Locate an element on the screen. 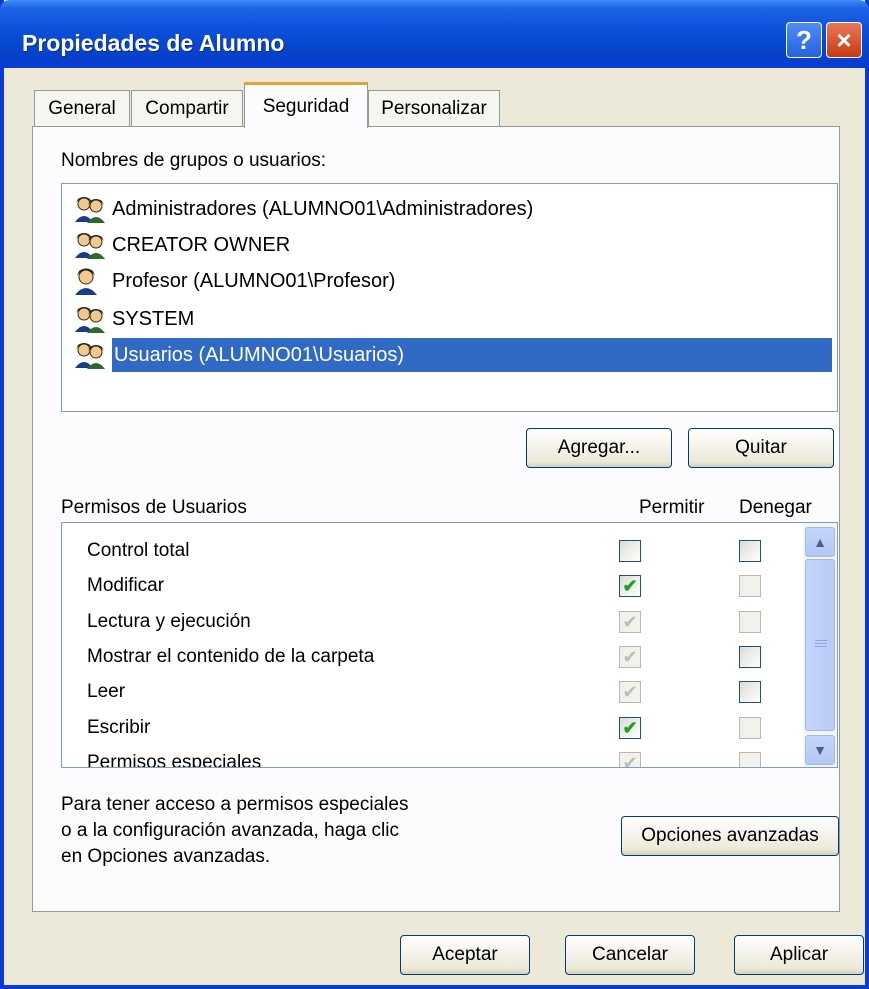  window-title: Propiedades de Alumno is located at coordinates (153, 43).